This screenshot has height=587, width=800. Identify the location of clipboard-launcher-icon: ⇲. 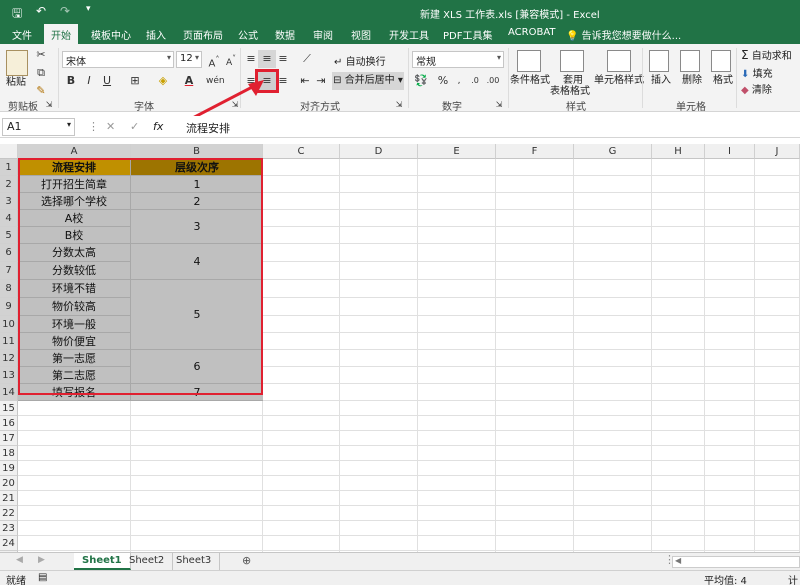
(49, 105).